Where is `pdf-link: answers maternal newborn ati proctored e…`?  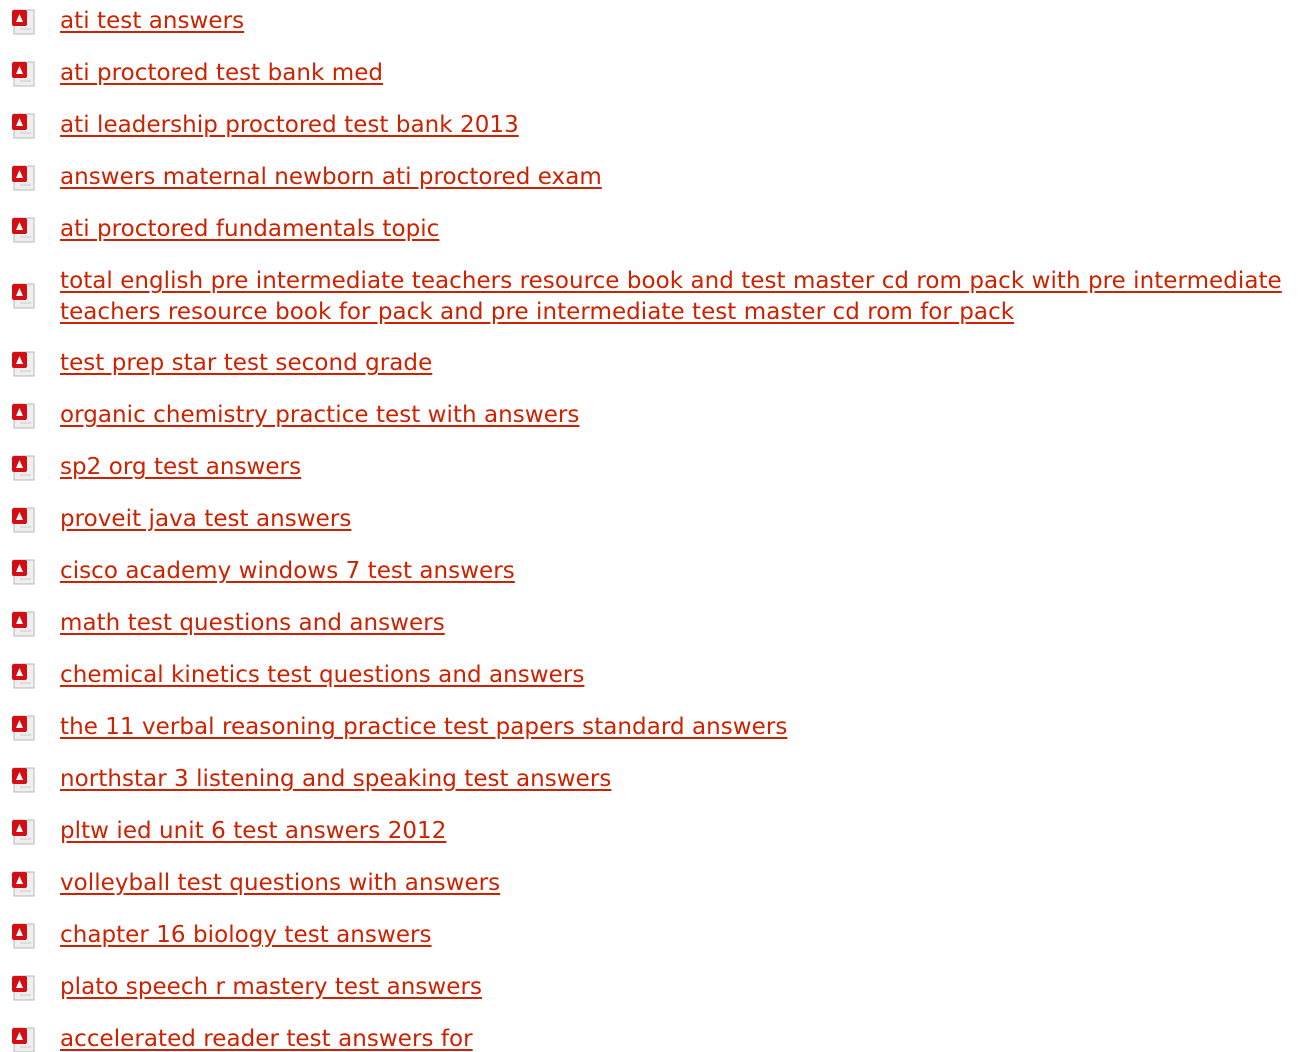 pdf-link: answers maternal newborn ati proctored e… is located at coordinates (681, 177).